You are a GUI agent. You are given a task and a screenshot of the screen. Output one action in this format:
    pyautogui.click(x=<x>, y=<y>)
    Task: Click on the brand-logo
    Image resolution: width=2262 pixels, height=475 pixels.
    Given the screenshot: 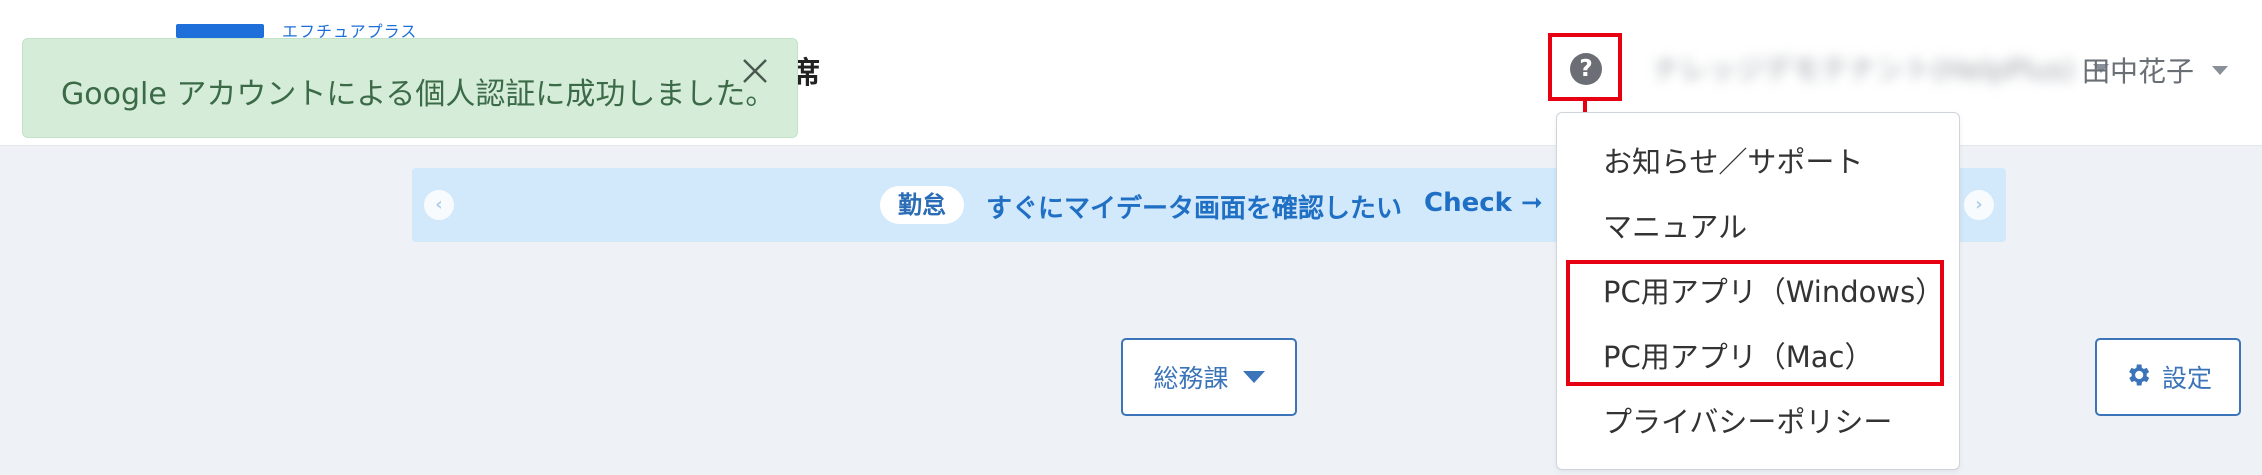 What is the action you would take?
    pyautogui.click(x=220, y=31)
    